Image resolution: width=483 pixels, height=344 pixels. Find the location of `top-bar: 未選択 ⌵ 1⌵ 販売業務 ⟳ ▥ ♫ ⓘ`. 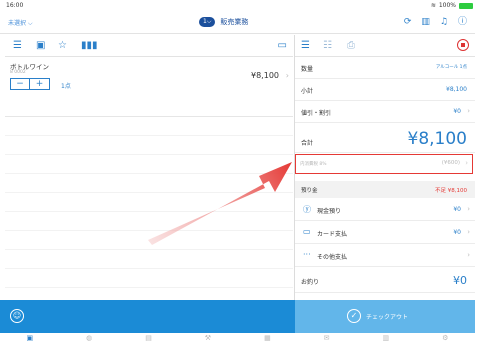

top-bar: 未選択 ⌵ 1⌵ 販売業務 ⟳ ▥ ♫ ⓘ is located at coordinates (237, 23).